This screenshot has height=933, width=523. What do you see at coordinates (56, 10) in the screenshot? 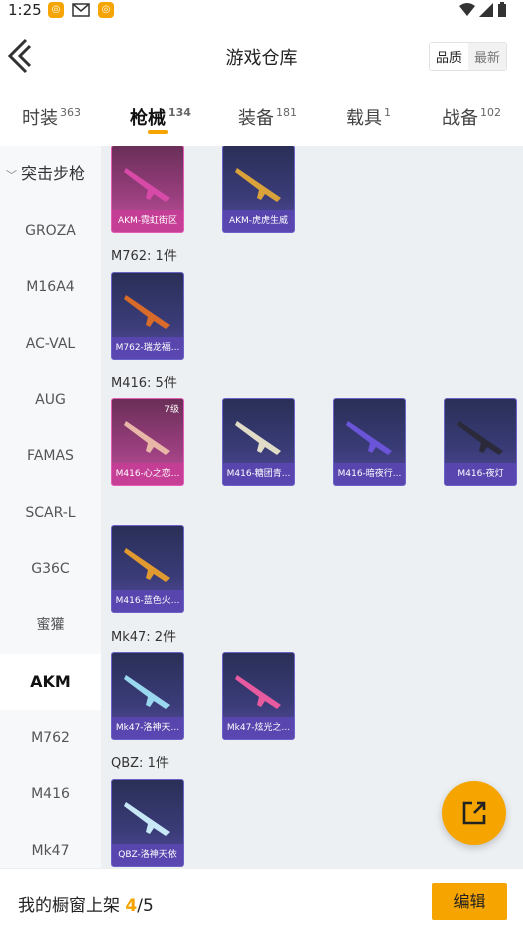
I see `app-notification-icon: ◎` at bounding box center [56, 10].